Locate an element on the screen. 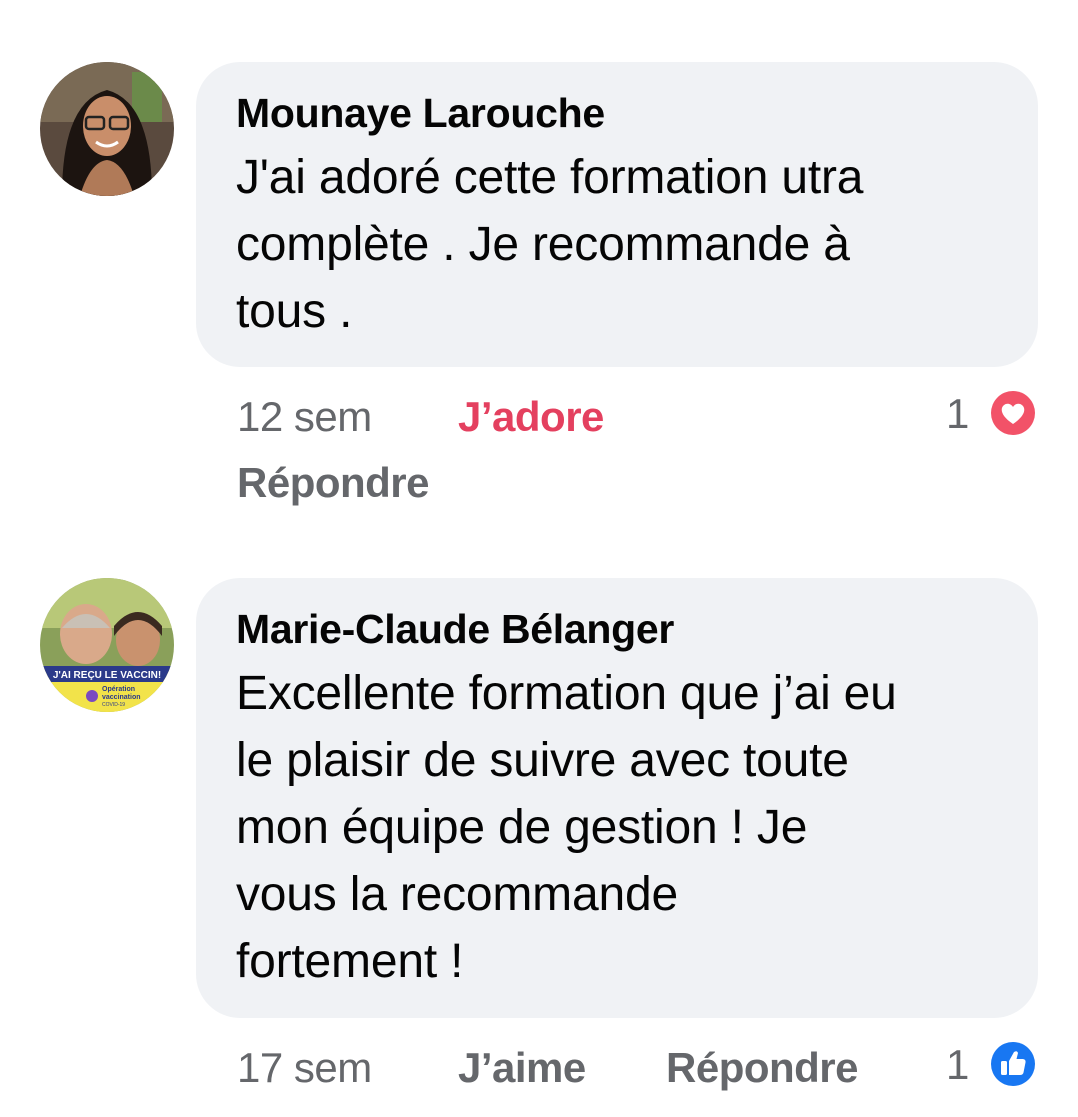  heart-icon is located at coordinates (1013, 413).